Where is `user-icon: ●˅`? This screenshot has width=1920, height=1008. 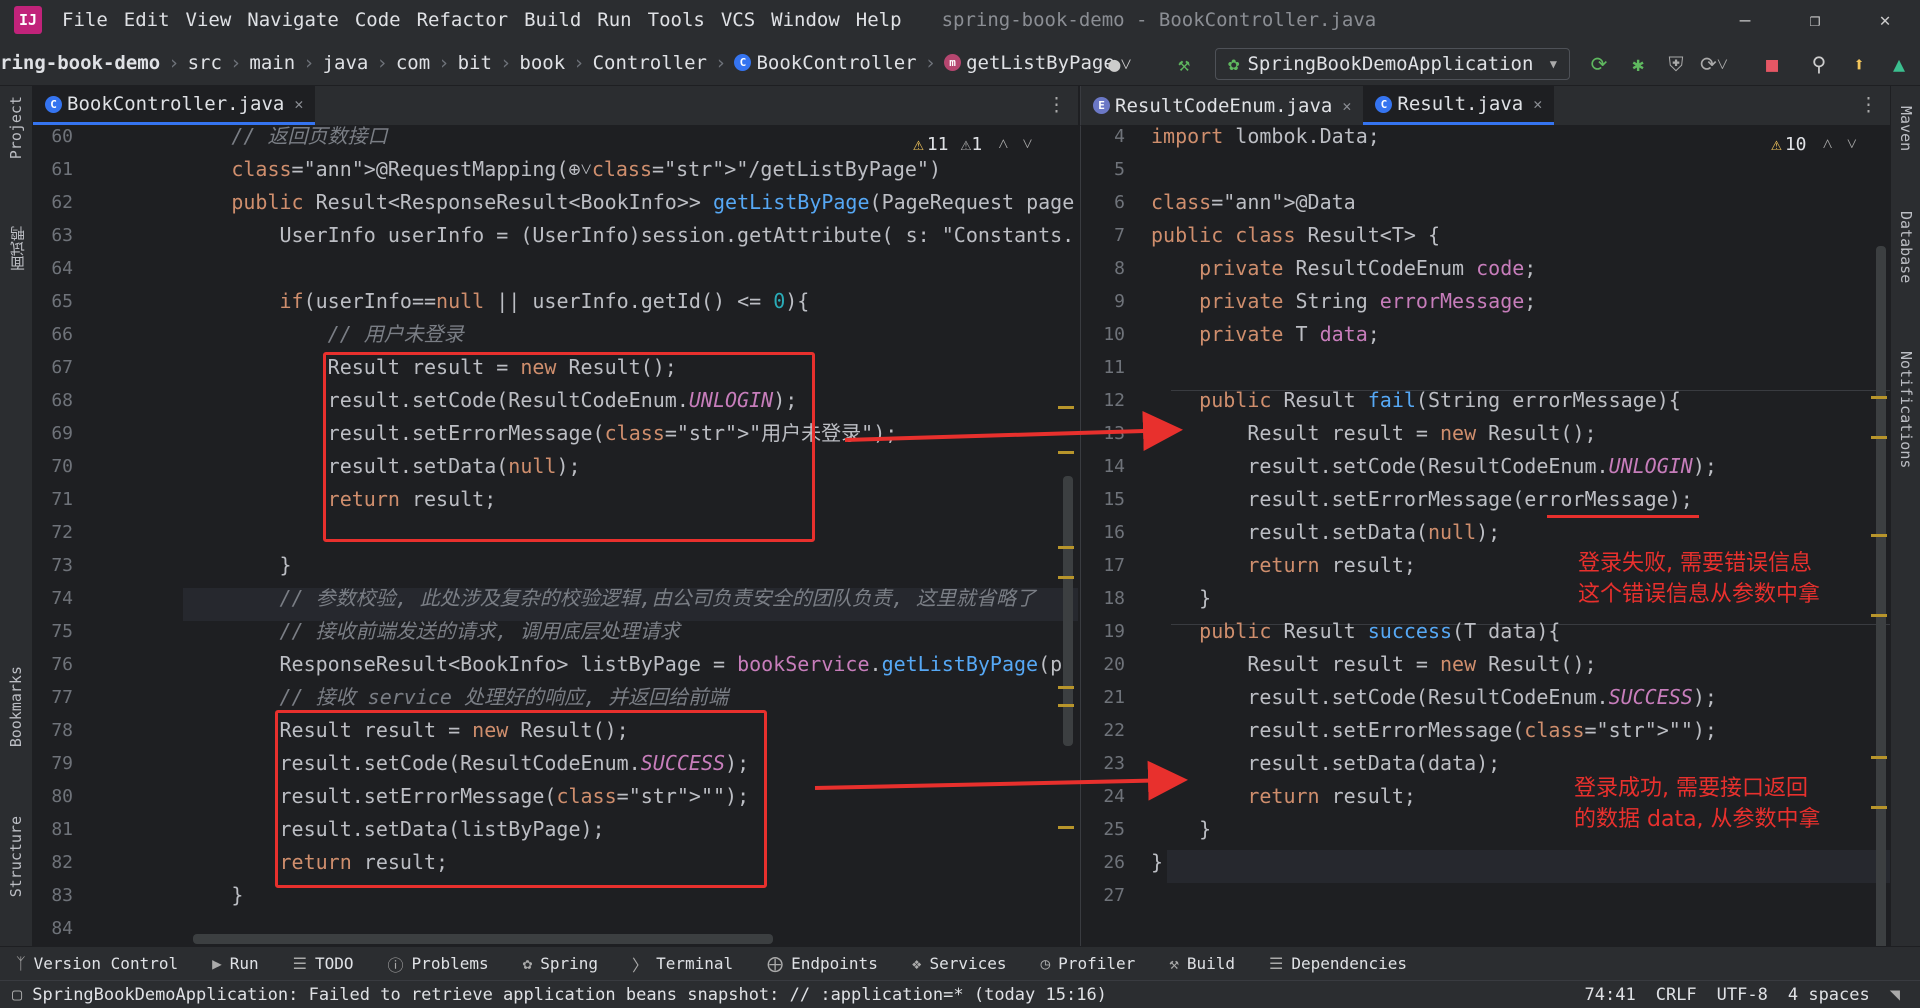 user-icon: ●˅ is located at coordinates (1120, 64).